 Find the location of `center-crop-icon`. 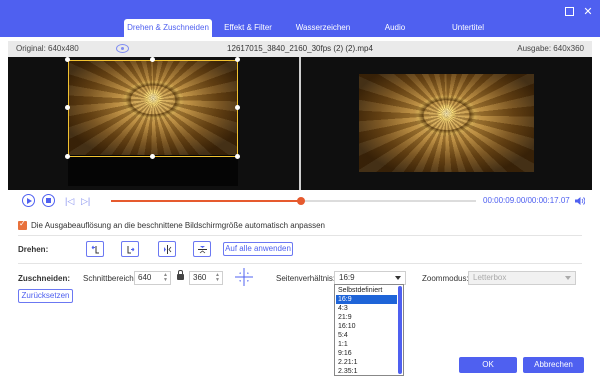

center-crop-icon is located at coordinates (244, 277).